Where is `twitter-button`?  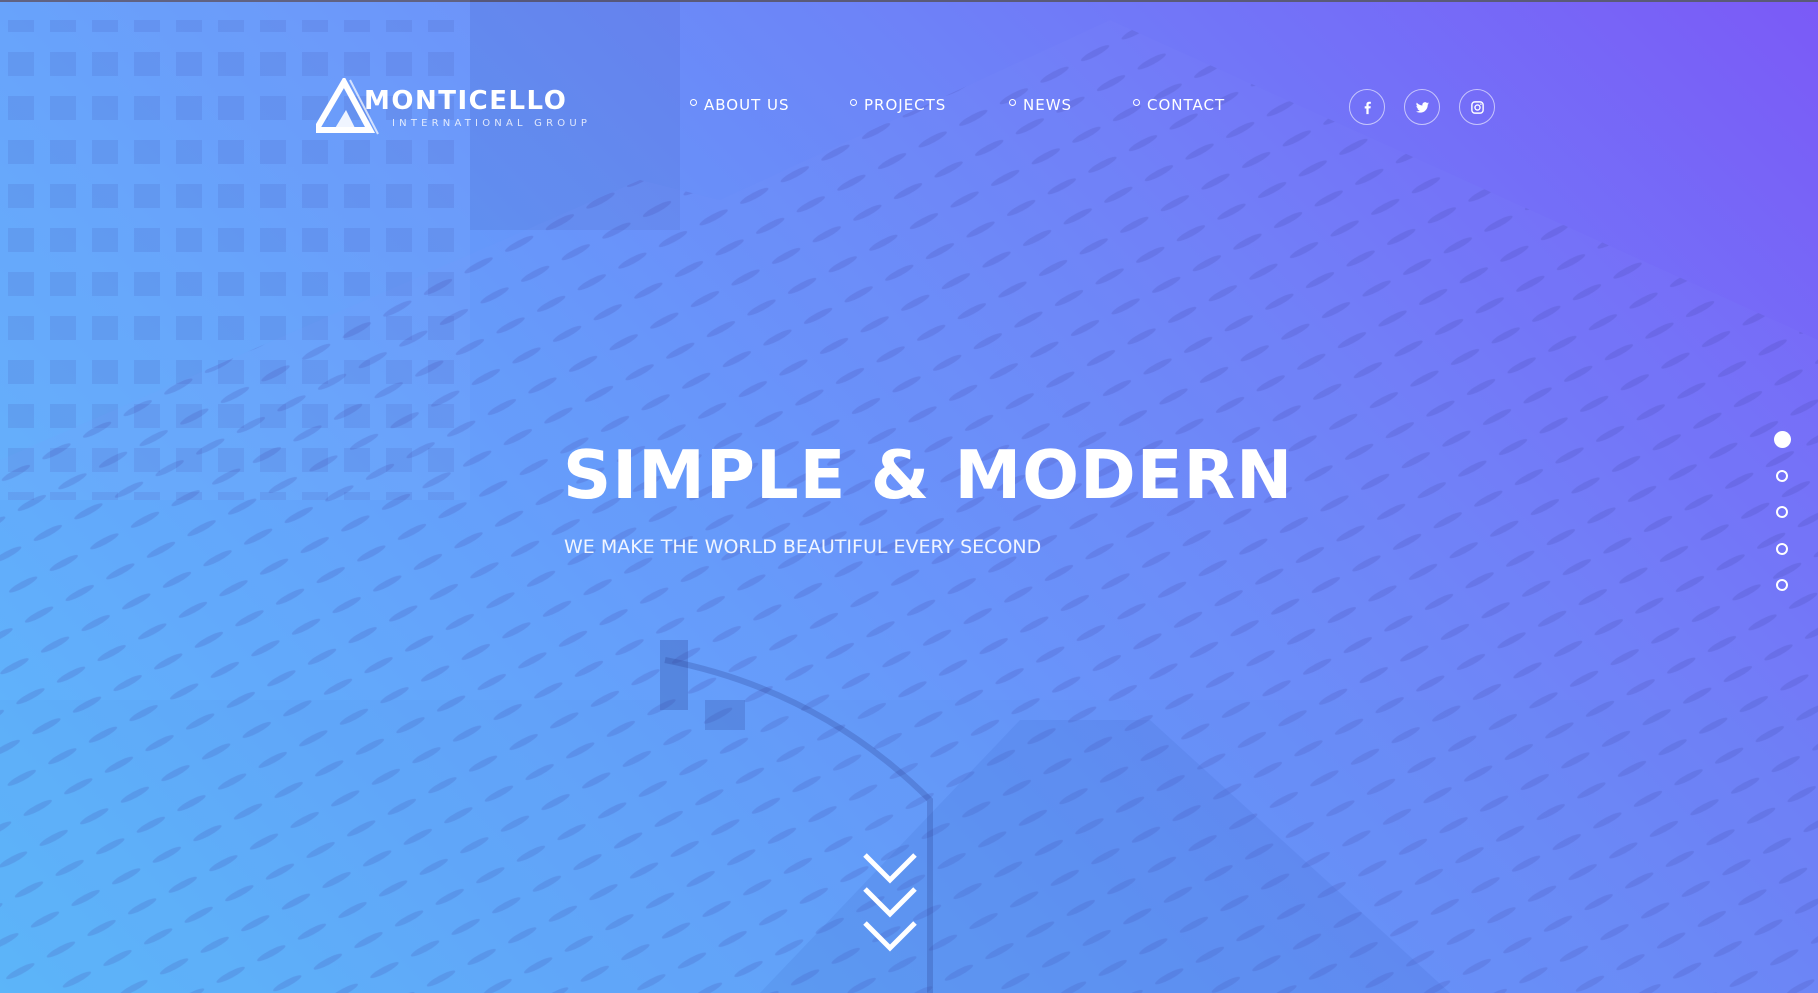
twitter-button is located at coordinates (1422, 107).